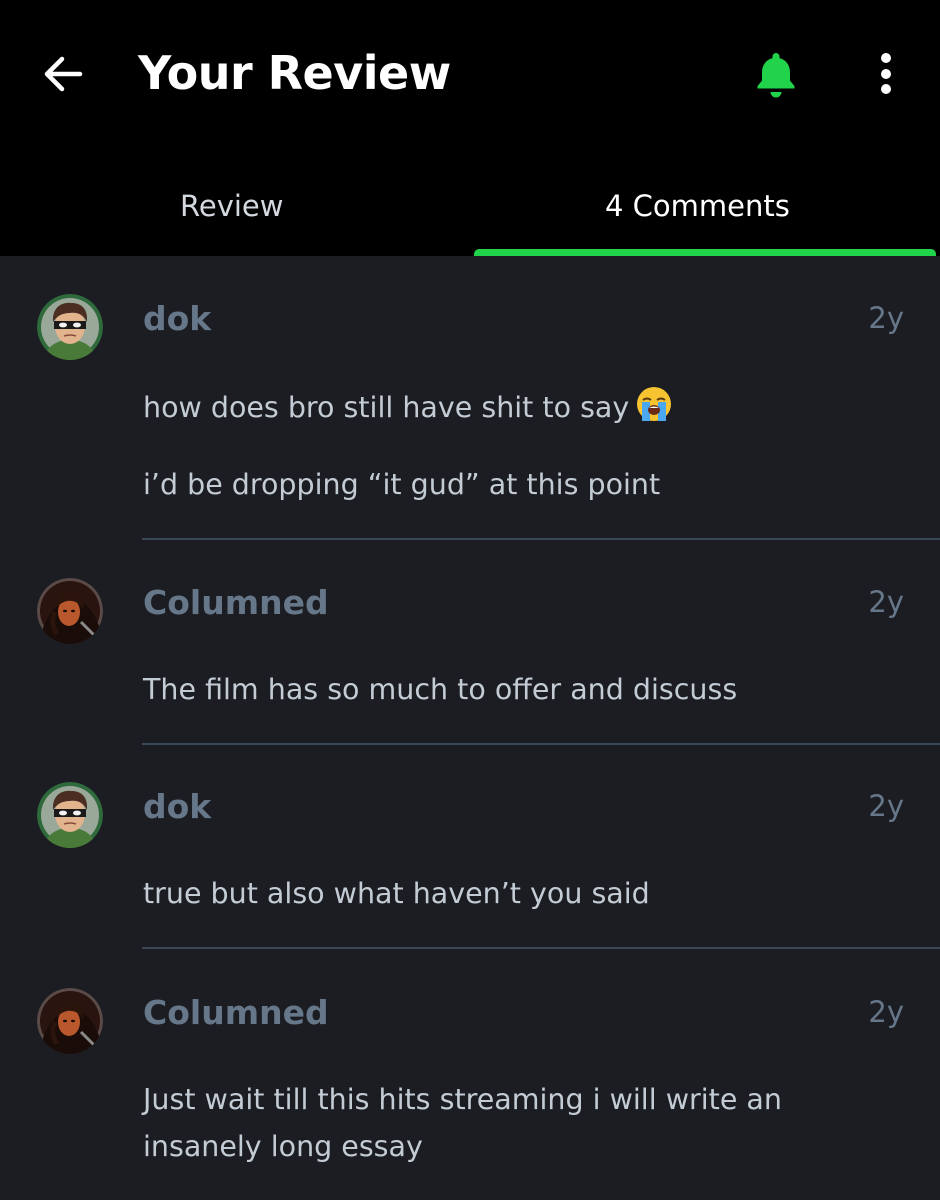 The width and height of the screenshot is (940, 1200). I want to click on comment-text: how does bro still have shit to say, so click(386, 407).